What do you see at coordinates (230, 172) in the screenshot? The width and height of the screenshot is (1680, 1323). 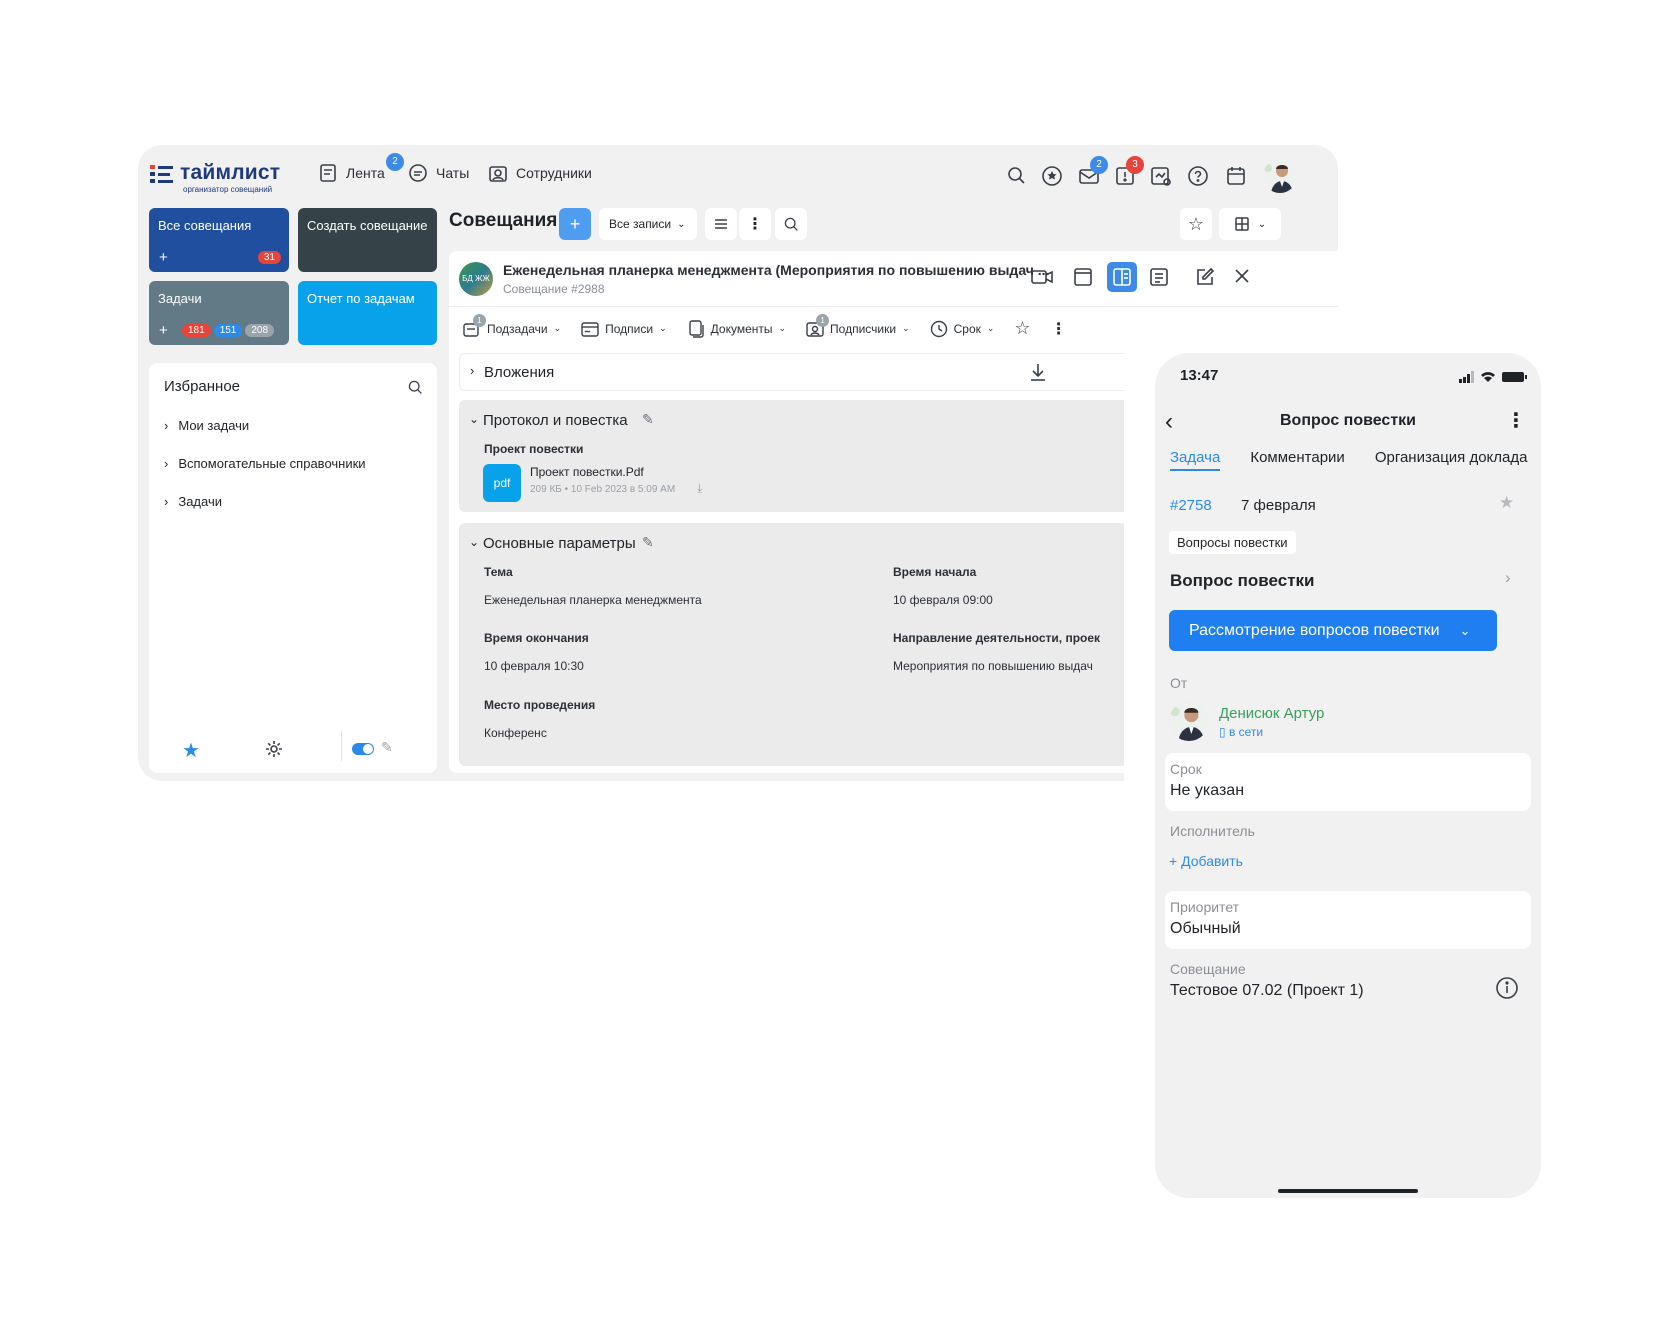 I see `brand-name: таймлист` at bounding box center [230, 172].